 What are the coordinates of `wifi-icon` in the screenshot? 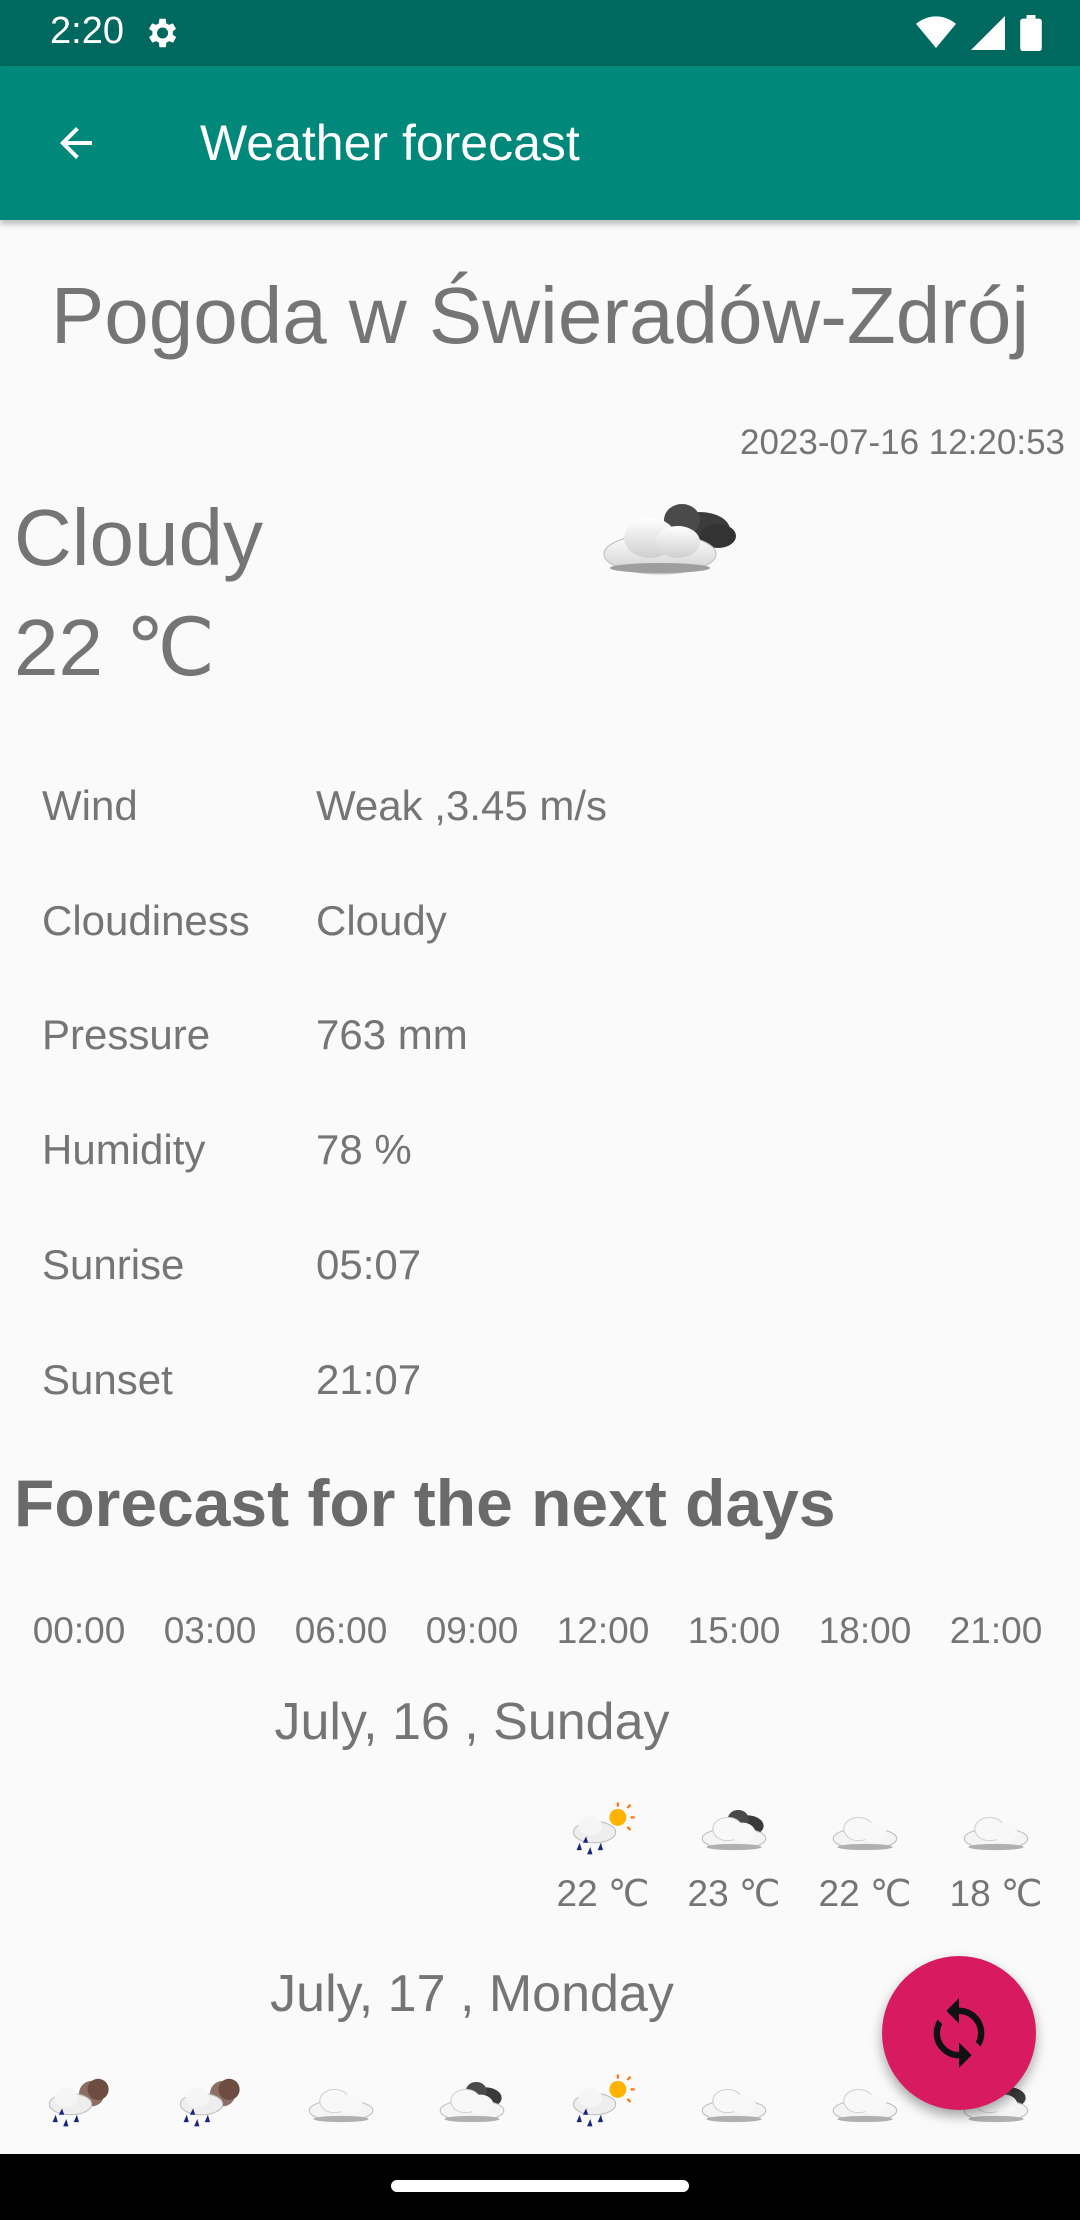 It's located at (936, 32).